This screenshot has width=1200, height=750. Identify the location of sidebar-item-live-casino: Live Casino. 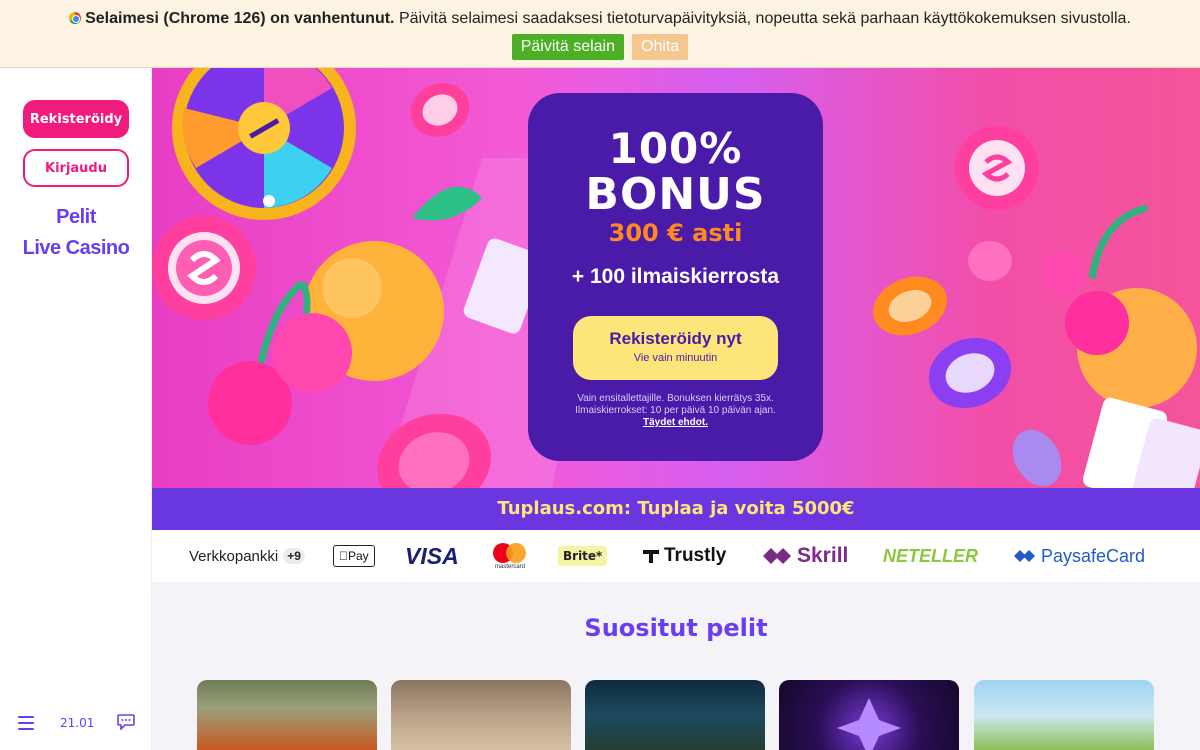
(76, 248).